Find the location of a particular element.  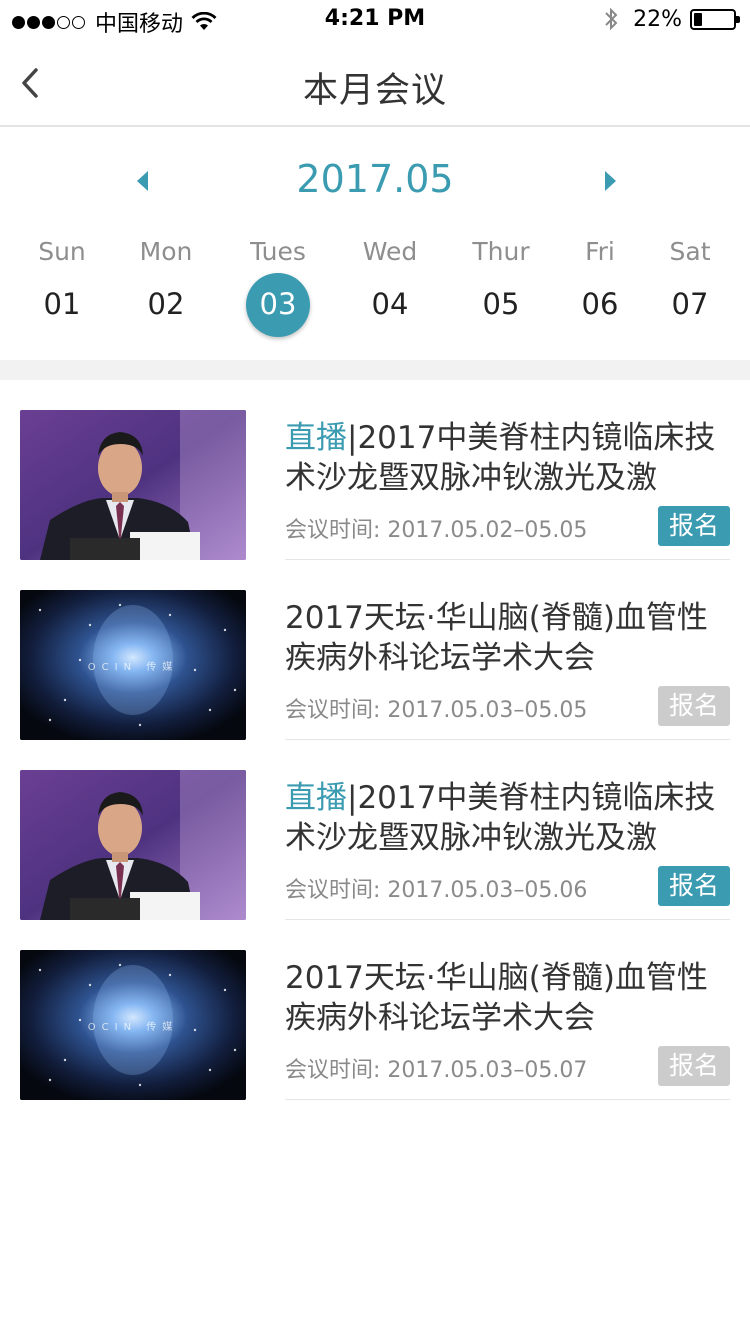

nav-bar: 本月会议 is located at coordinates (375, 83).